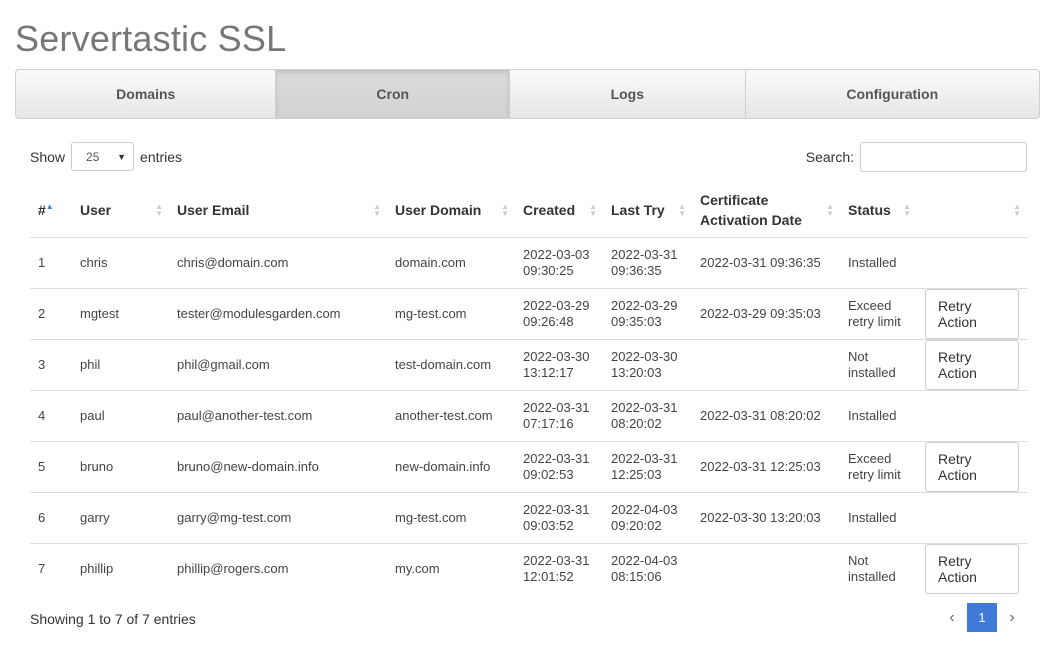 The image size is (1057, 651). Describe the element at coordinates (766, 416) in the screenshot. I see `row-activation-date: 2022-03-31 08:20:02` at that location.